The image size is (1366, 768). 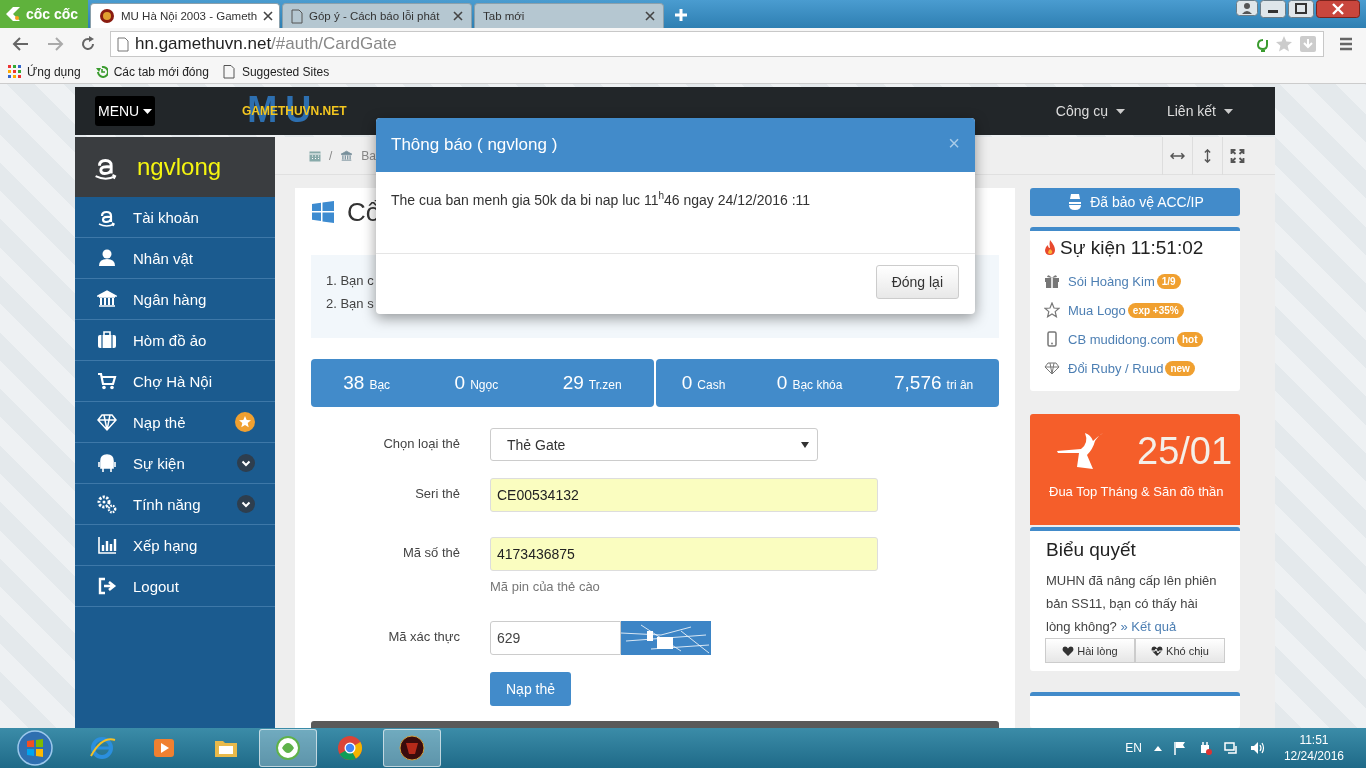 I want to click on event-date: 25/01, so click(x=1185, y=451).